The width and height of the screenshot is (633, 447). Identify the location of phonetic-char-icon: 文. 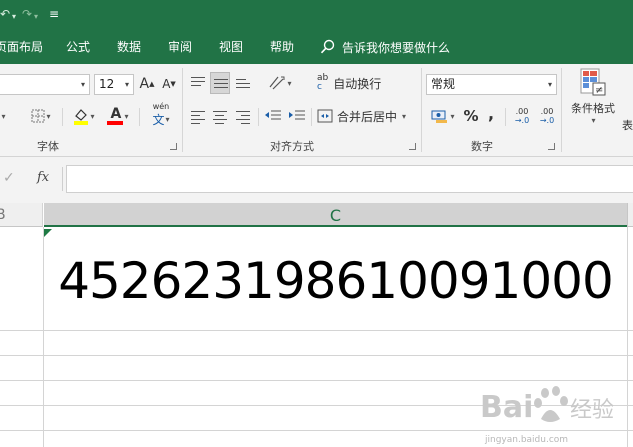
(158, 120).